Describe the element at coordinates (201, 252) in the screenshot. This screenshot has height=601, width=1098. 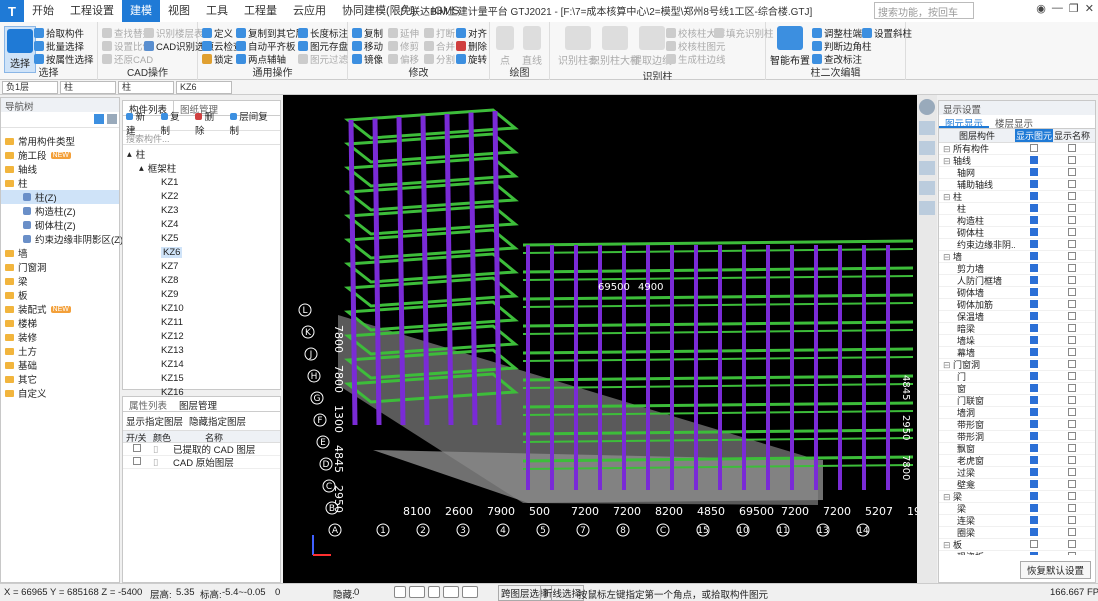
I see `component-item: KZ6` at that location.